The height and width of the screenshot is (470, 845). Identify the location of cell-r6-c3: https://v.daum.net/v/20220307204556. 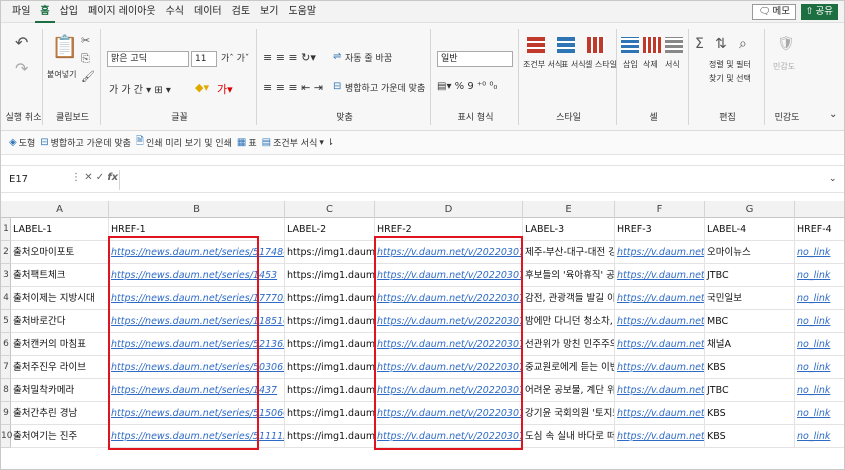
(449, 344).